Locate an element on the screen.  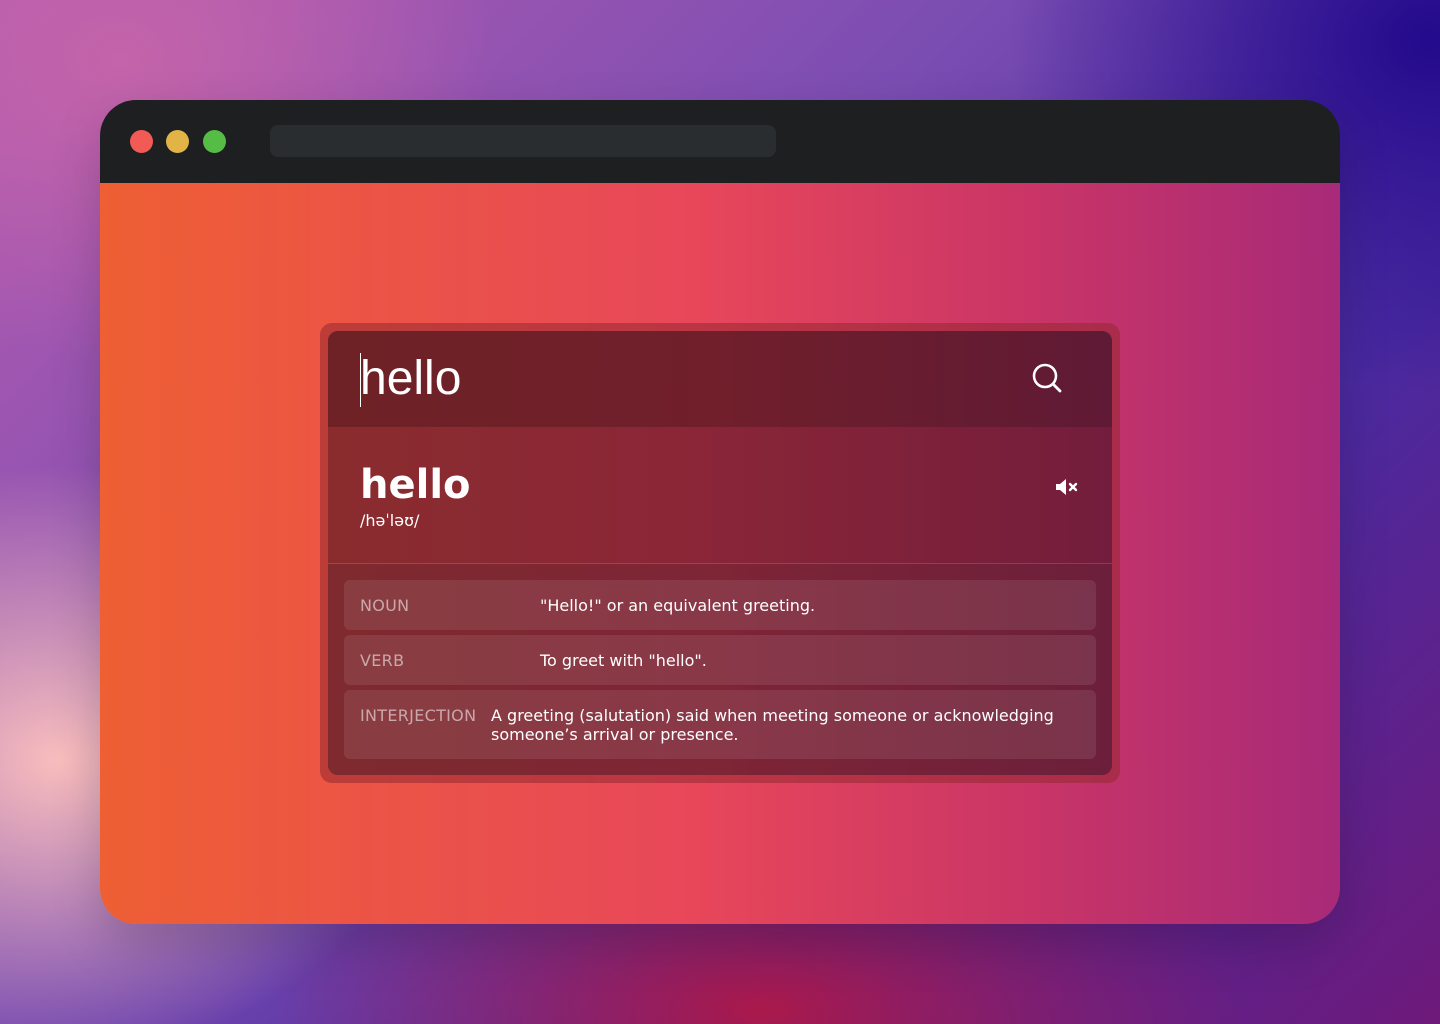
word-title: hello is located at coordinates (415, 485).